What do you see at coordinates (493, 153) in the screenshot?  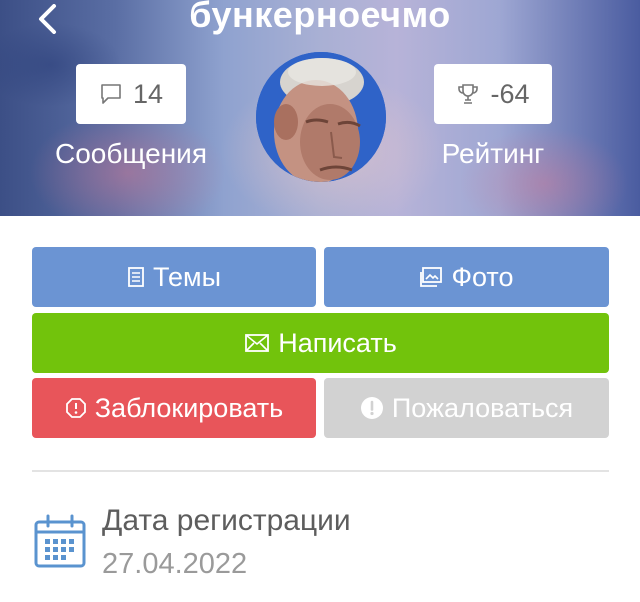 I see `rating-label: Рейтинг` at bounding box center [493, 153].